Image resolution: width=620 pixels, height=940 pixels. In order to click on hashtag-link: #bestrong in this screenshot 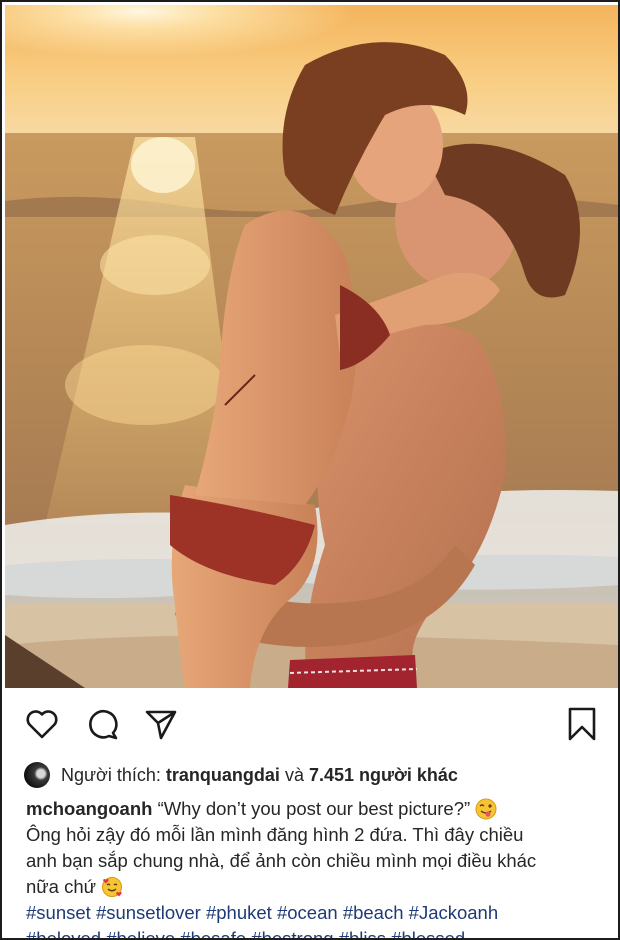, I will do `click(292, 933)`.